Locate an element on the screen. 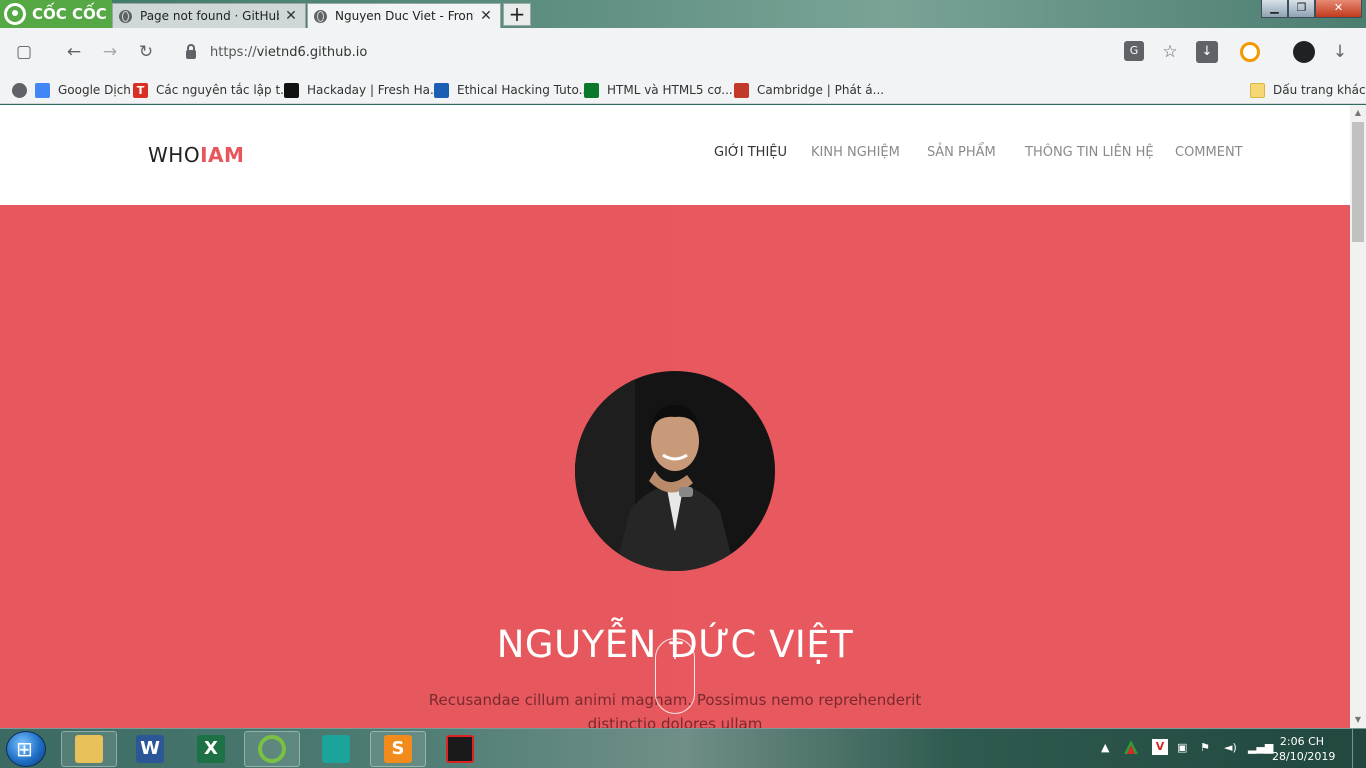 This screenshot has width=1366, height=768. taskbar-clock: 2:06 CH 28/10/2019 is located at coordinates (1304, 749).